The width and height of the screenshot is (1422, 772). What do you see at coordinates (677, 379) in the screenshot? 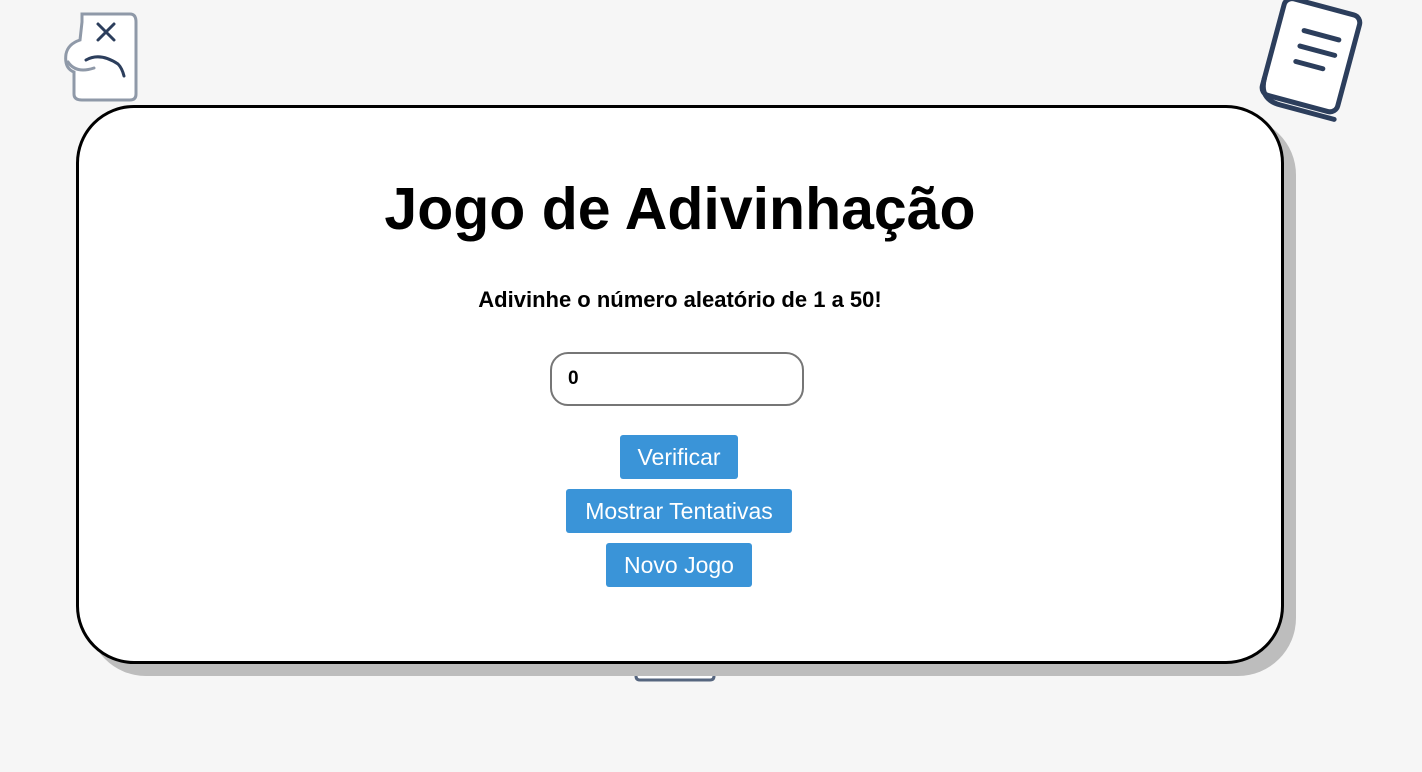
I see `guess-input` at bounding box center [677, 379].